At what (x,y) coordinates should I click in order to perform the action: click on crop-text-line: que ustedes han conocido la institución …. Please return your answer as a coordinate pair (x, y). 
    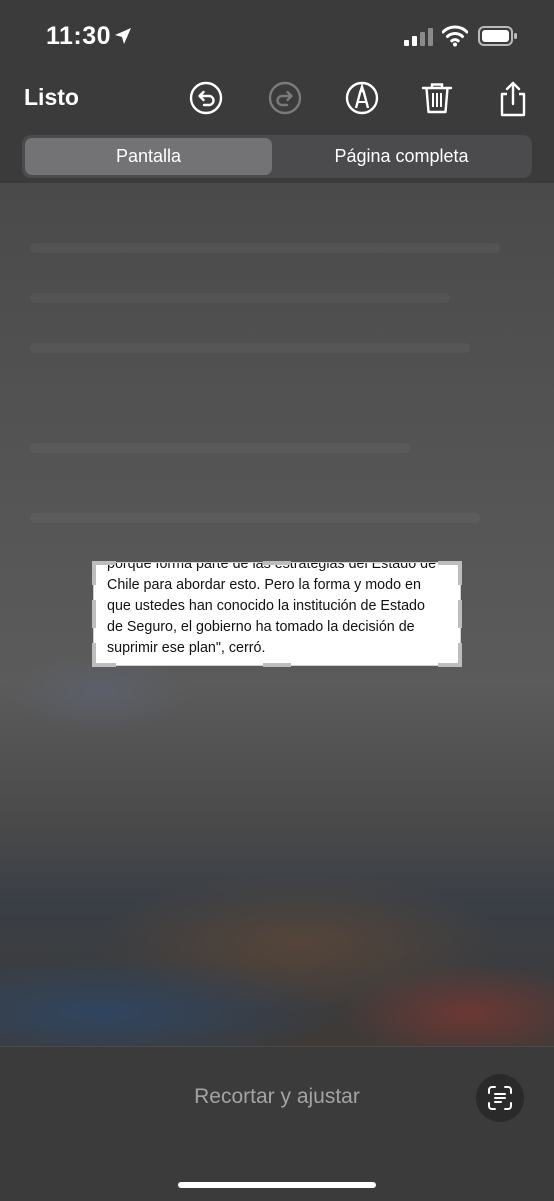
    Looking at the image, I should click on (266, 606).